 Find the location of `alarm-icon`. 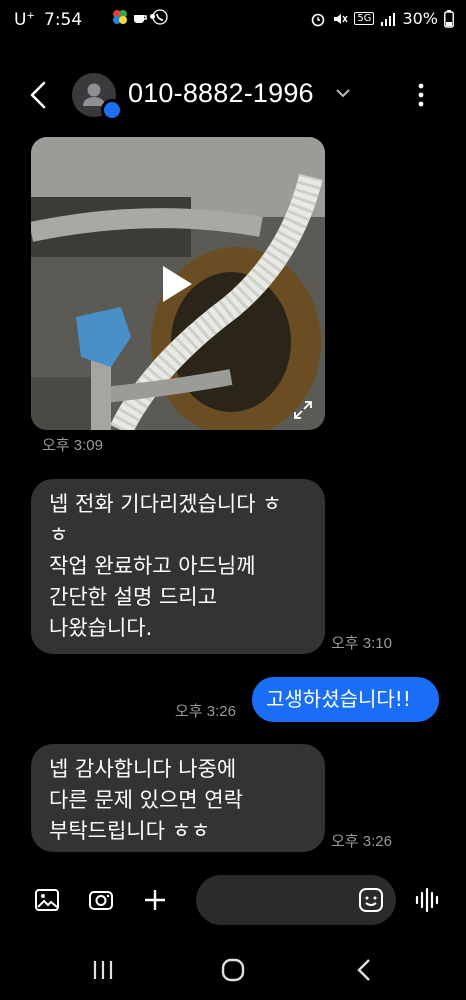

alarm-icon is located at coordinates (318, 19).